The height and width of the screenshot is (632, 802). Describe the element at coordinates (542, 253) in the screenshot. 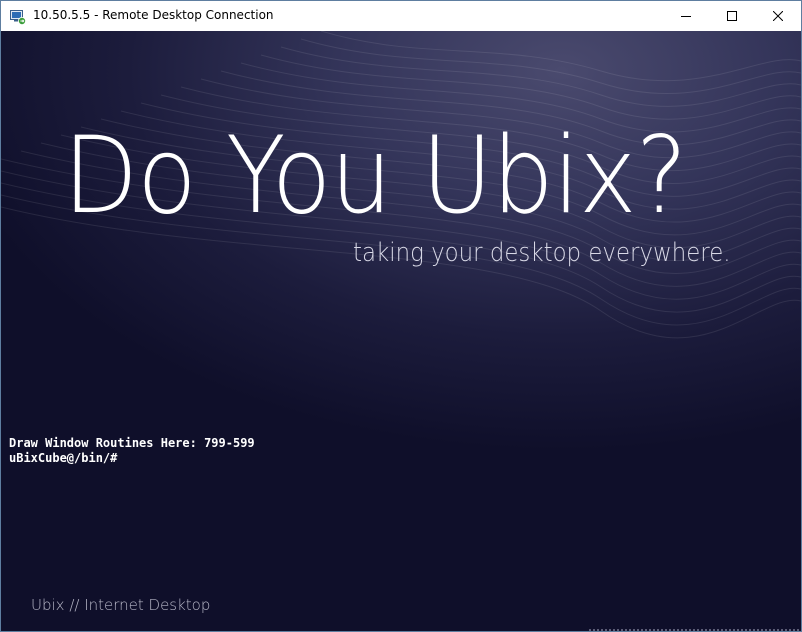

I see `ubix-tagline: taking your desktop everywhere.` at that location.